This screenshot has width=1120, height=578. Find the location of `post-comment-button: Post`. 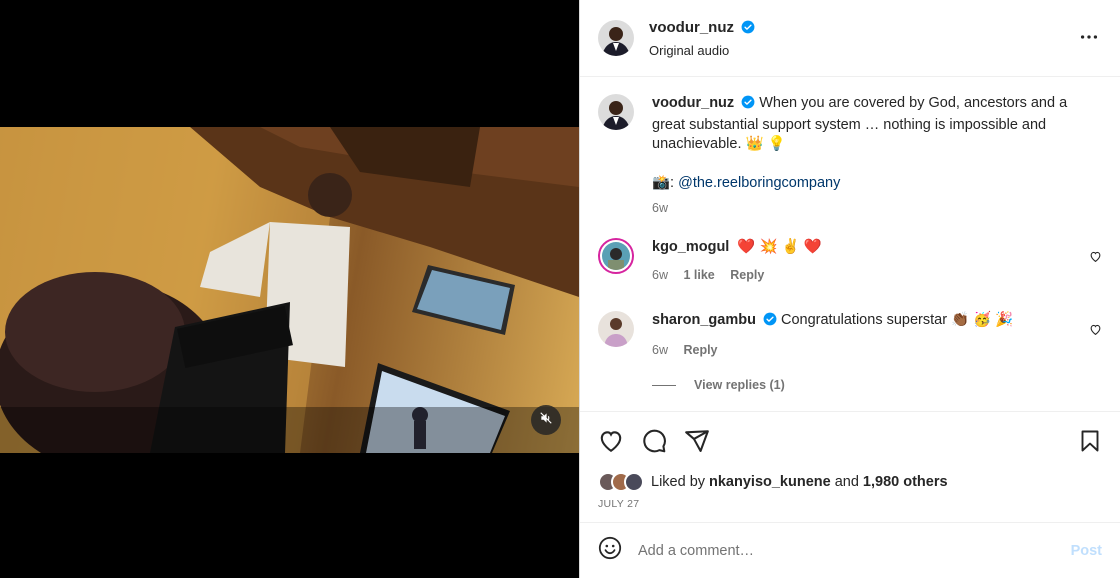

post-comment-button: Post is located at coordinates (1086, 551).